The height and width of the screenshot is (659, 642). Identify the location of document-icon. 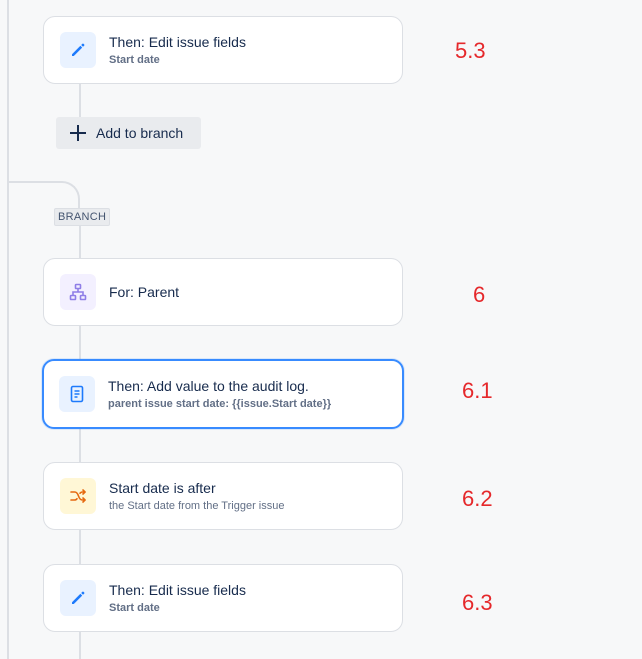
(77, 394).